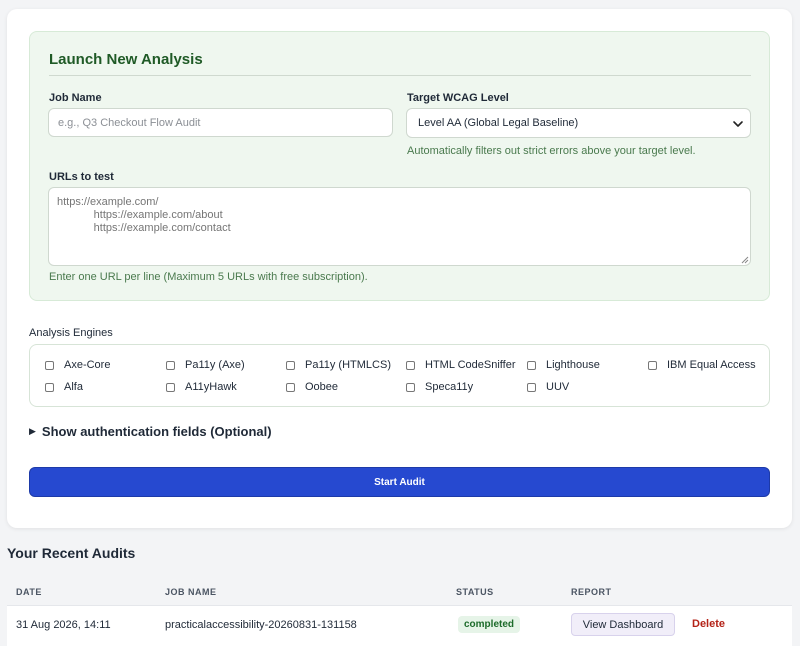  What do you see at coordinates (322, 387) in the screenshot?
I see `engine-label: Oobee` at bounding box center [322, 387].